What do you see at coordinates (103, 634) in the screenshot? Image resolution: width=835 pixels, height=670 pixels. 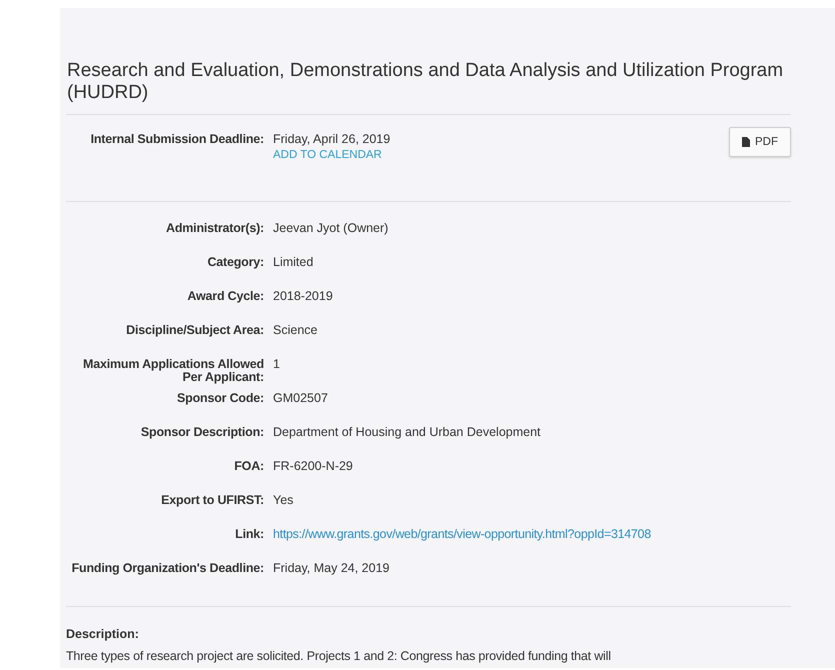 I see `section-heading: Description:` at bounding box center [103, 634].